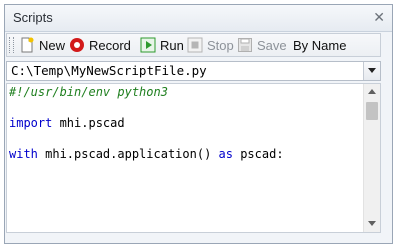 This screenshot has height=252, width=399. I want to click on panel-titlebar: Scripts ✕, so click(198, 18).